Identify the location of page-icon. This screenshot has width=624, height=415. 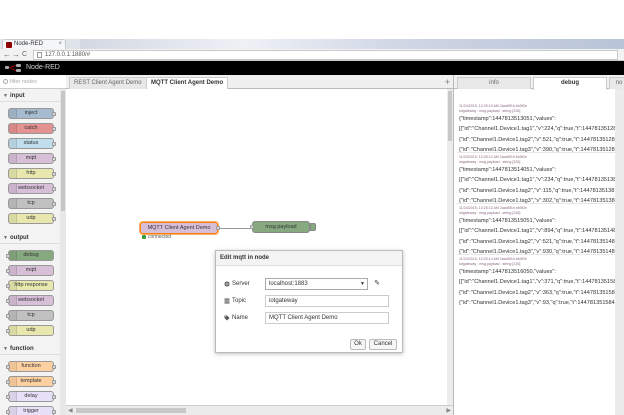
(39, 55).